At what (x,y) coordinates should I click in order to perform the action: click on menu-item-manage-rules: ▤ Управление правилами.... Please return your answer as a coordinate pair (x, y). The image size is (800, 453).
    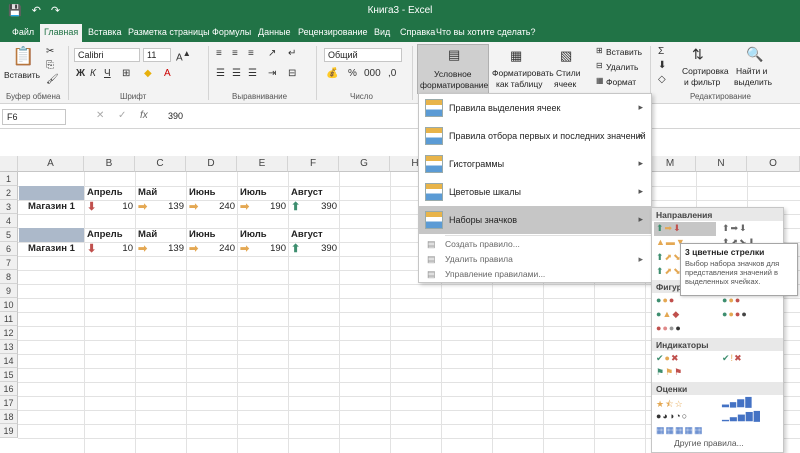
    Looking at the image, I should click on (535, 274).